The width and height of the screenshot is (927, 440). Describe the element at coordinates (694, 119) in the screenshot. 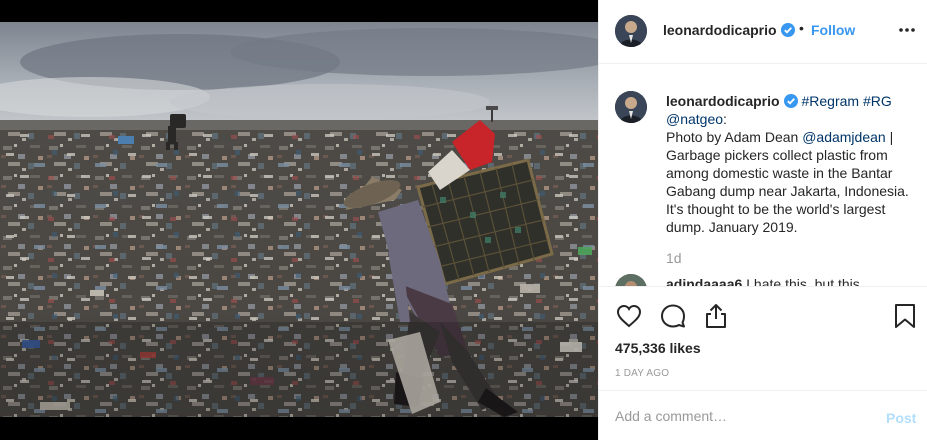

I see `mention-link-source: @natgeo` at that location.